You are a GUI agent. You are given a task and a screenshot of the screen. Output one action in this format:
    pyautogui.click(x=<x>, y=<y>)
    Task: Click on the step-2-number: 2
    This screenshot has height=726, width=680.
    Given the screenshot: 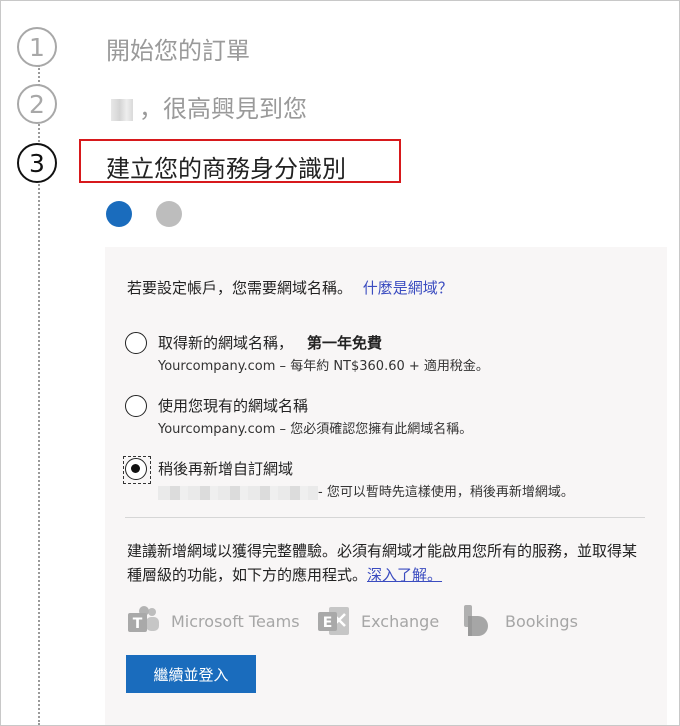 What is the action you would take?
    pyautogui.click(x=37, y=104)
    